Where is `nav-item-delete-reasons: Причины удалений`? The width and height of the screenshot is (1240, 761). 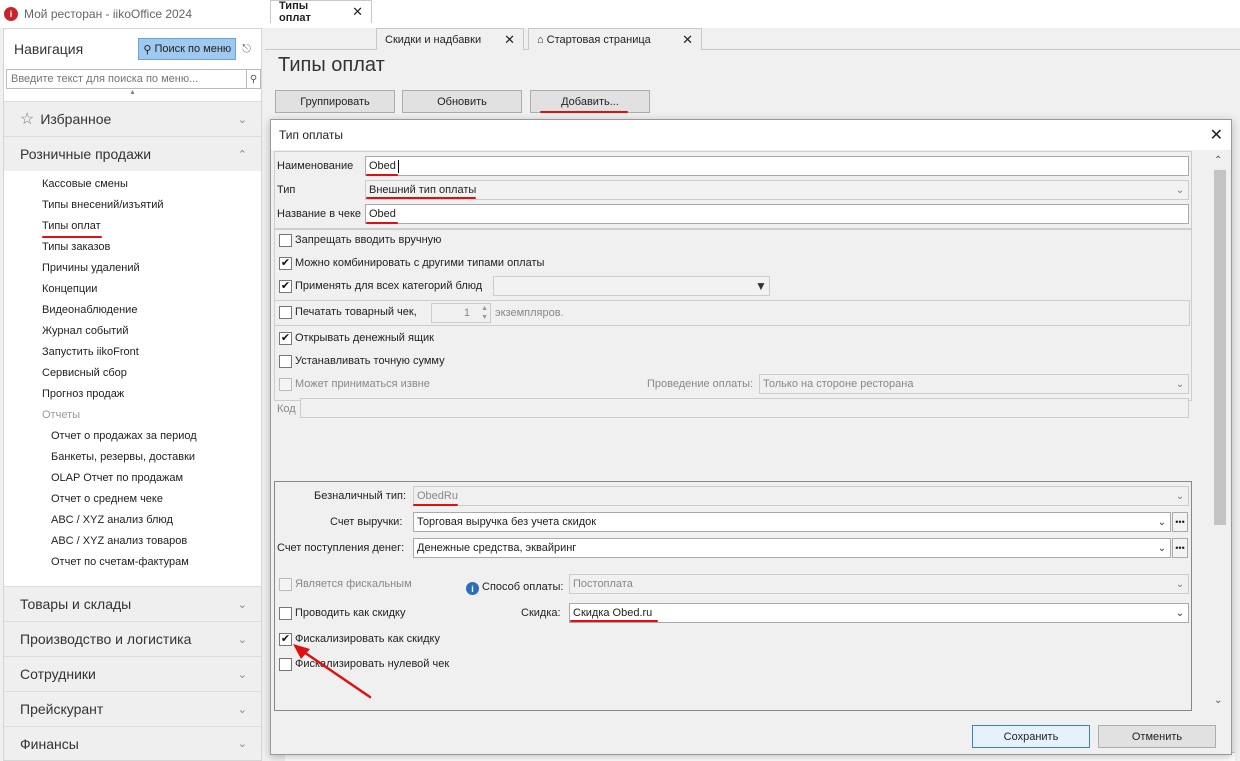 nav-item-delete-reasons: Причины удалений is located at coordinates (91, 268).